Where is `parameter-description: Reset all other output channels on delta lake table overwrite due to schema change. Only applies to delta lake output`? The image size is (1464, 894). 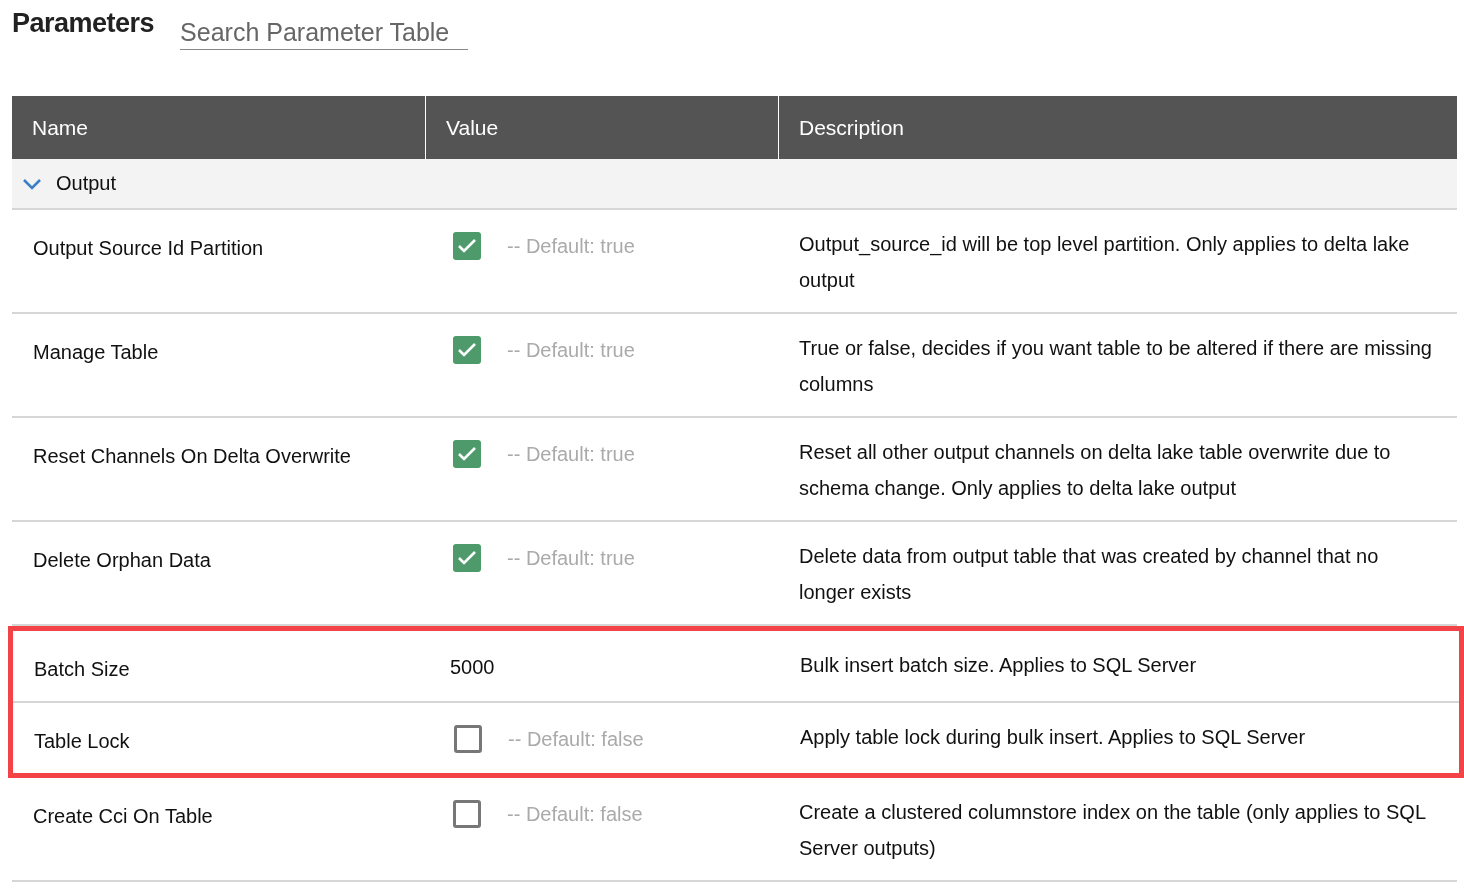
parameter-description: Reset all other output channels on delta lake table overwrite due to schema change. Only applies to delta lake output is located at coordinates (1095, 470).